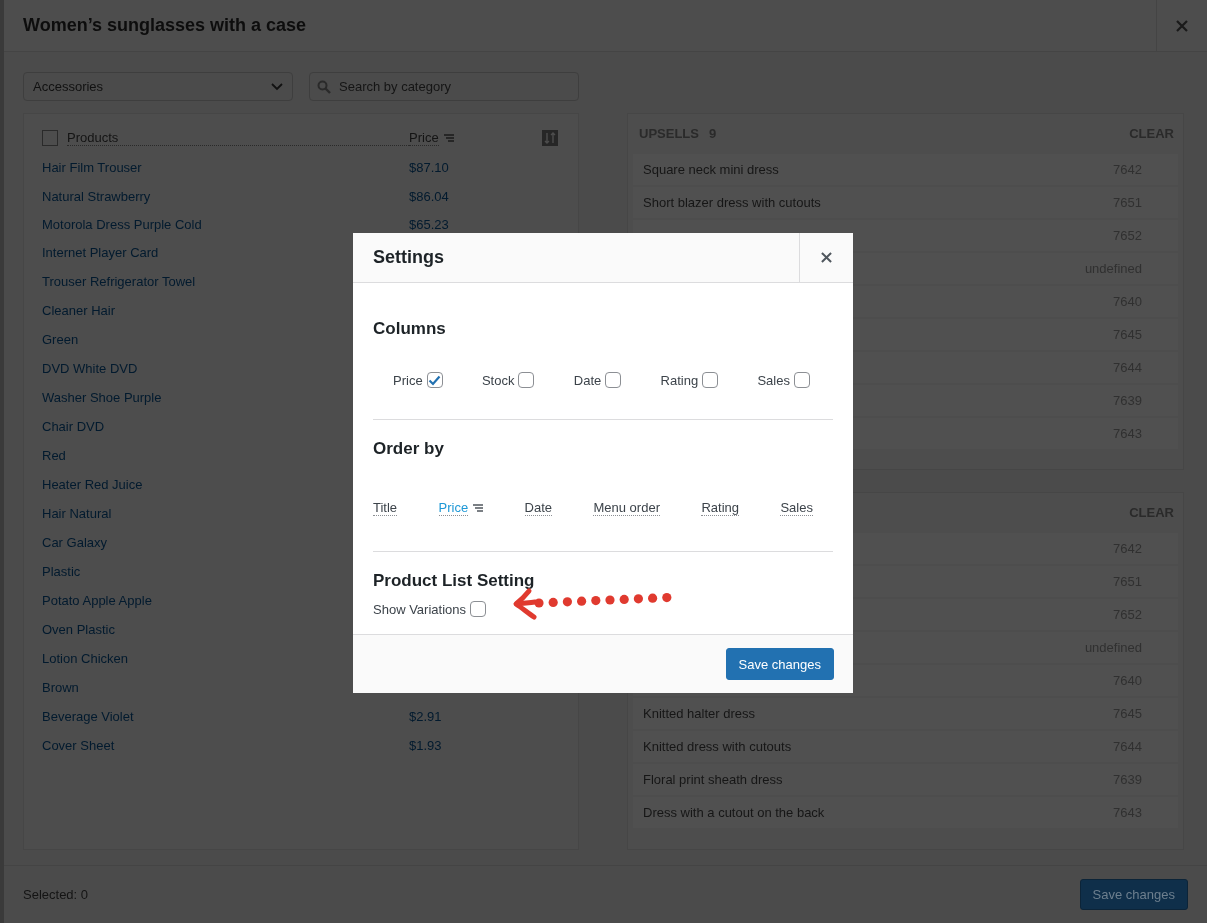  What do you see at coordinates (720, 508) in the screenshot?
I see `sort-option: Rating` at bounding box center [720, 508].